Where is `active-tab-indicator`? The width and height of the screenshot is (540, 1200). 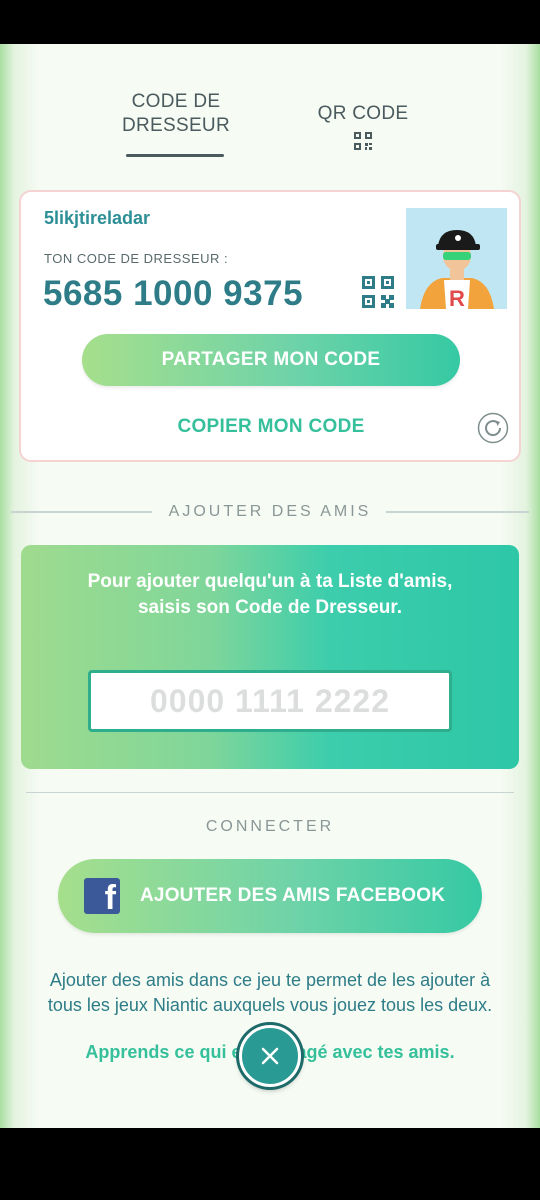
active-tab-indicator is located at coordinates (175, 155).